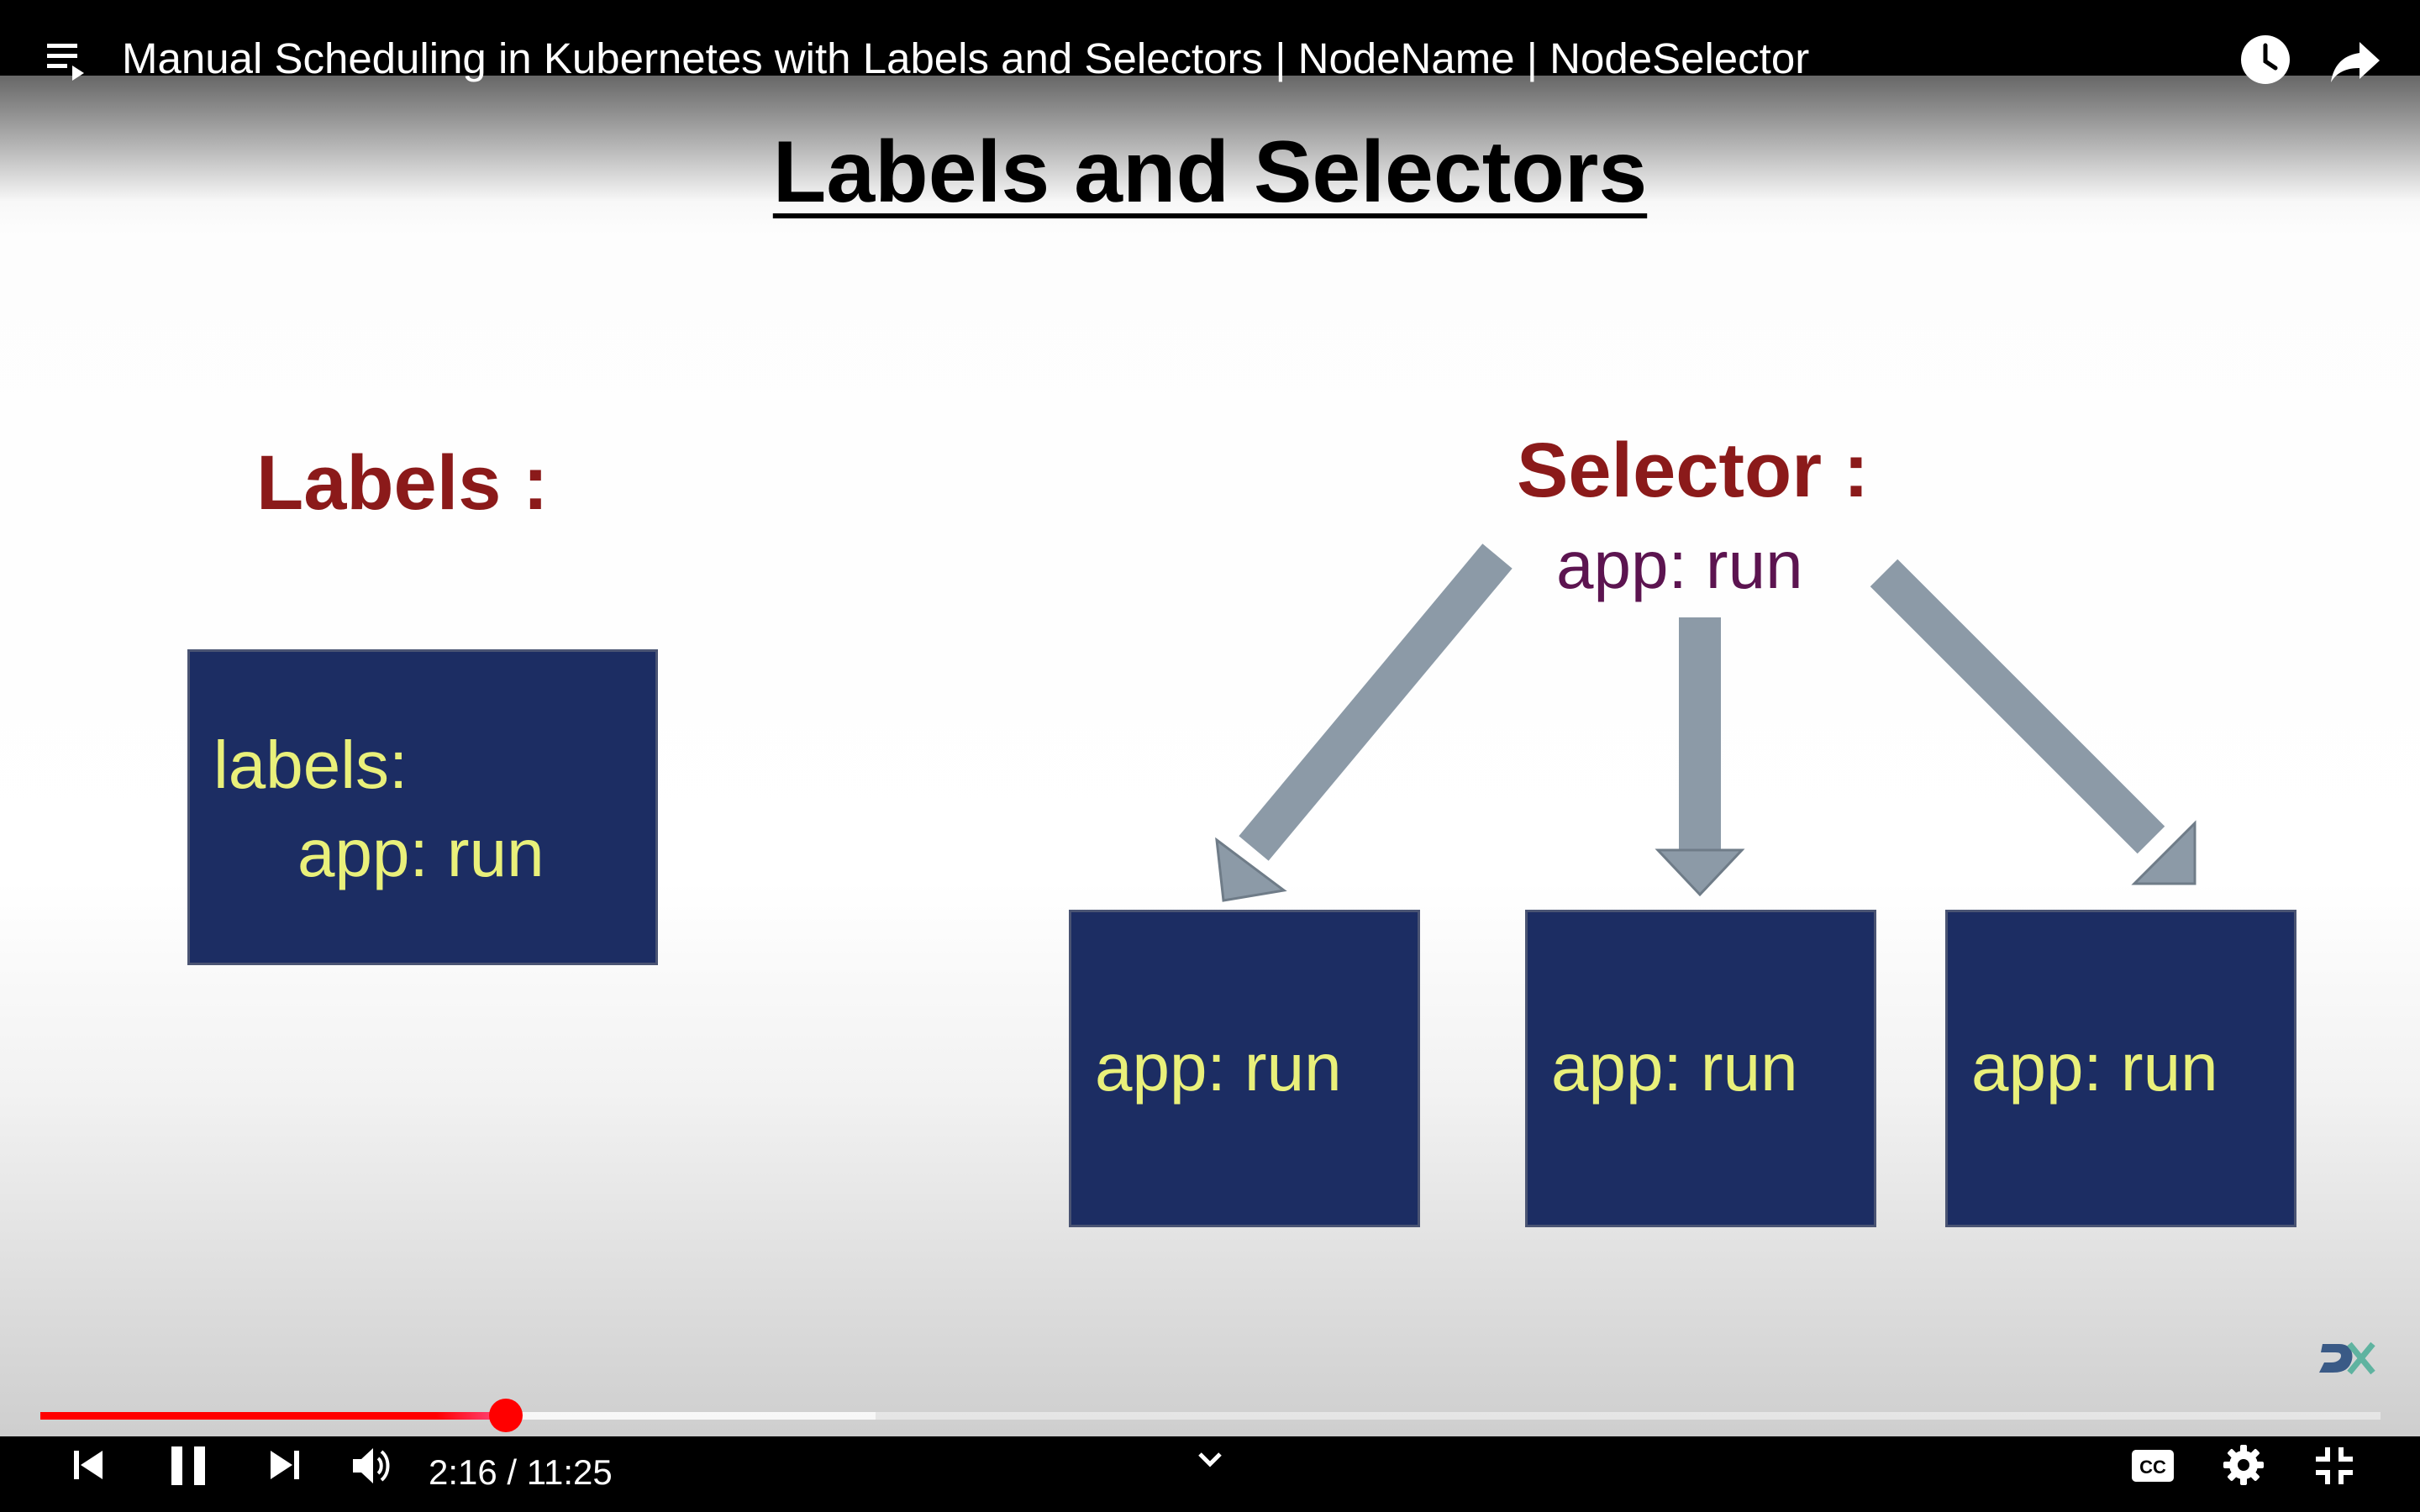 This screenshot has width=2420, height=1512. I want to click on selector-heading: Selector :, so click(1693, 470).